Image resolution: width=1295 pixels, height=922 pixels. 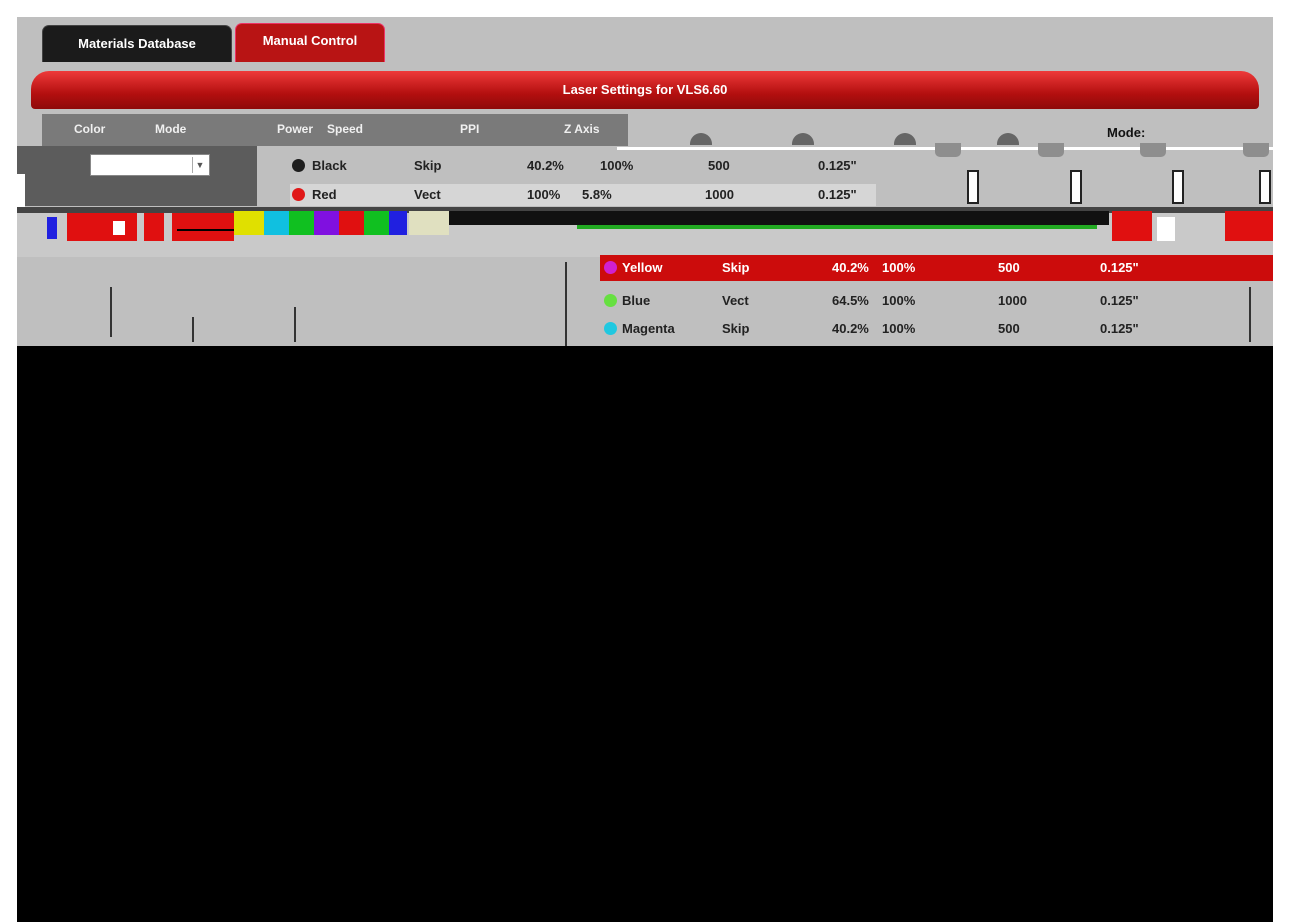 I want to click on row-power: 64.5%, so click(x=850, y=300).